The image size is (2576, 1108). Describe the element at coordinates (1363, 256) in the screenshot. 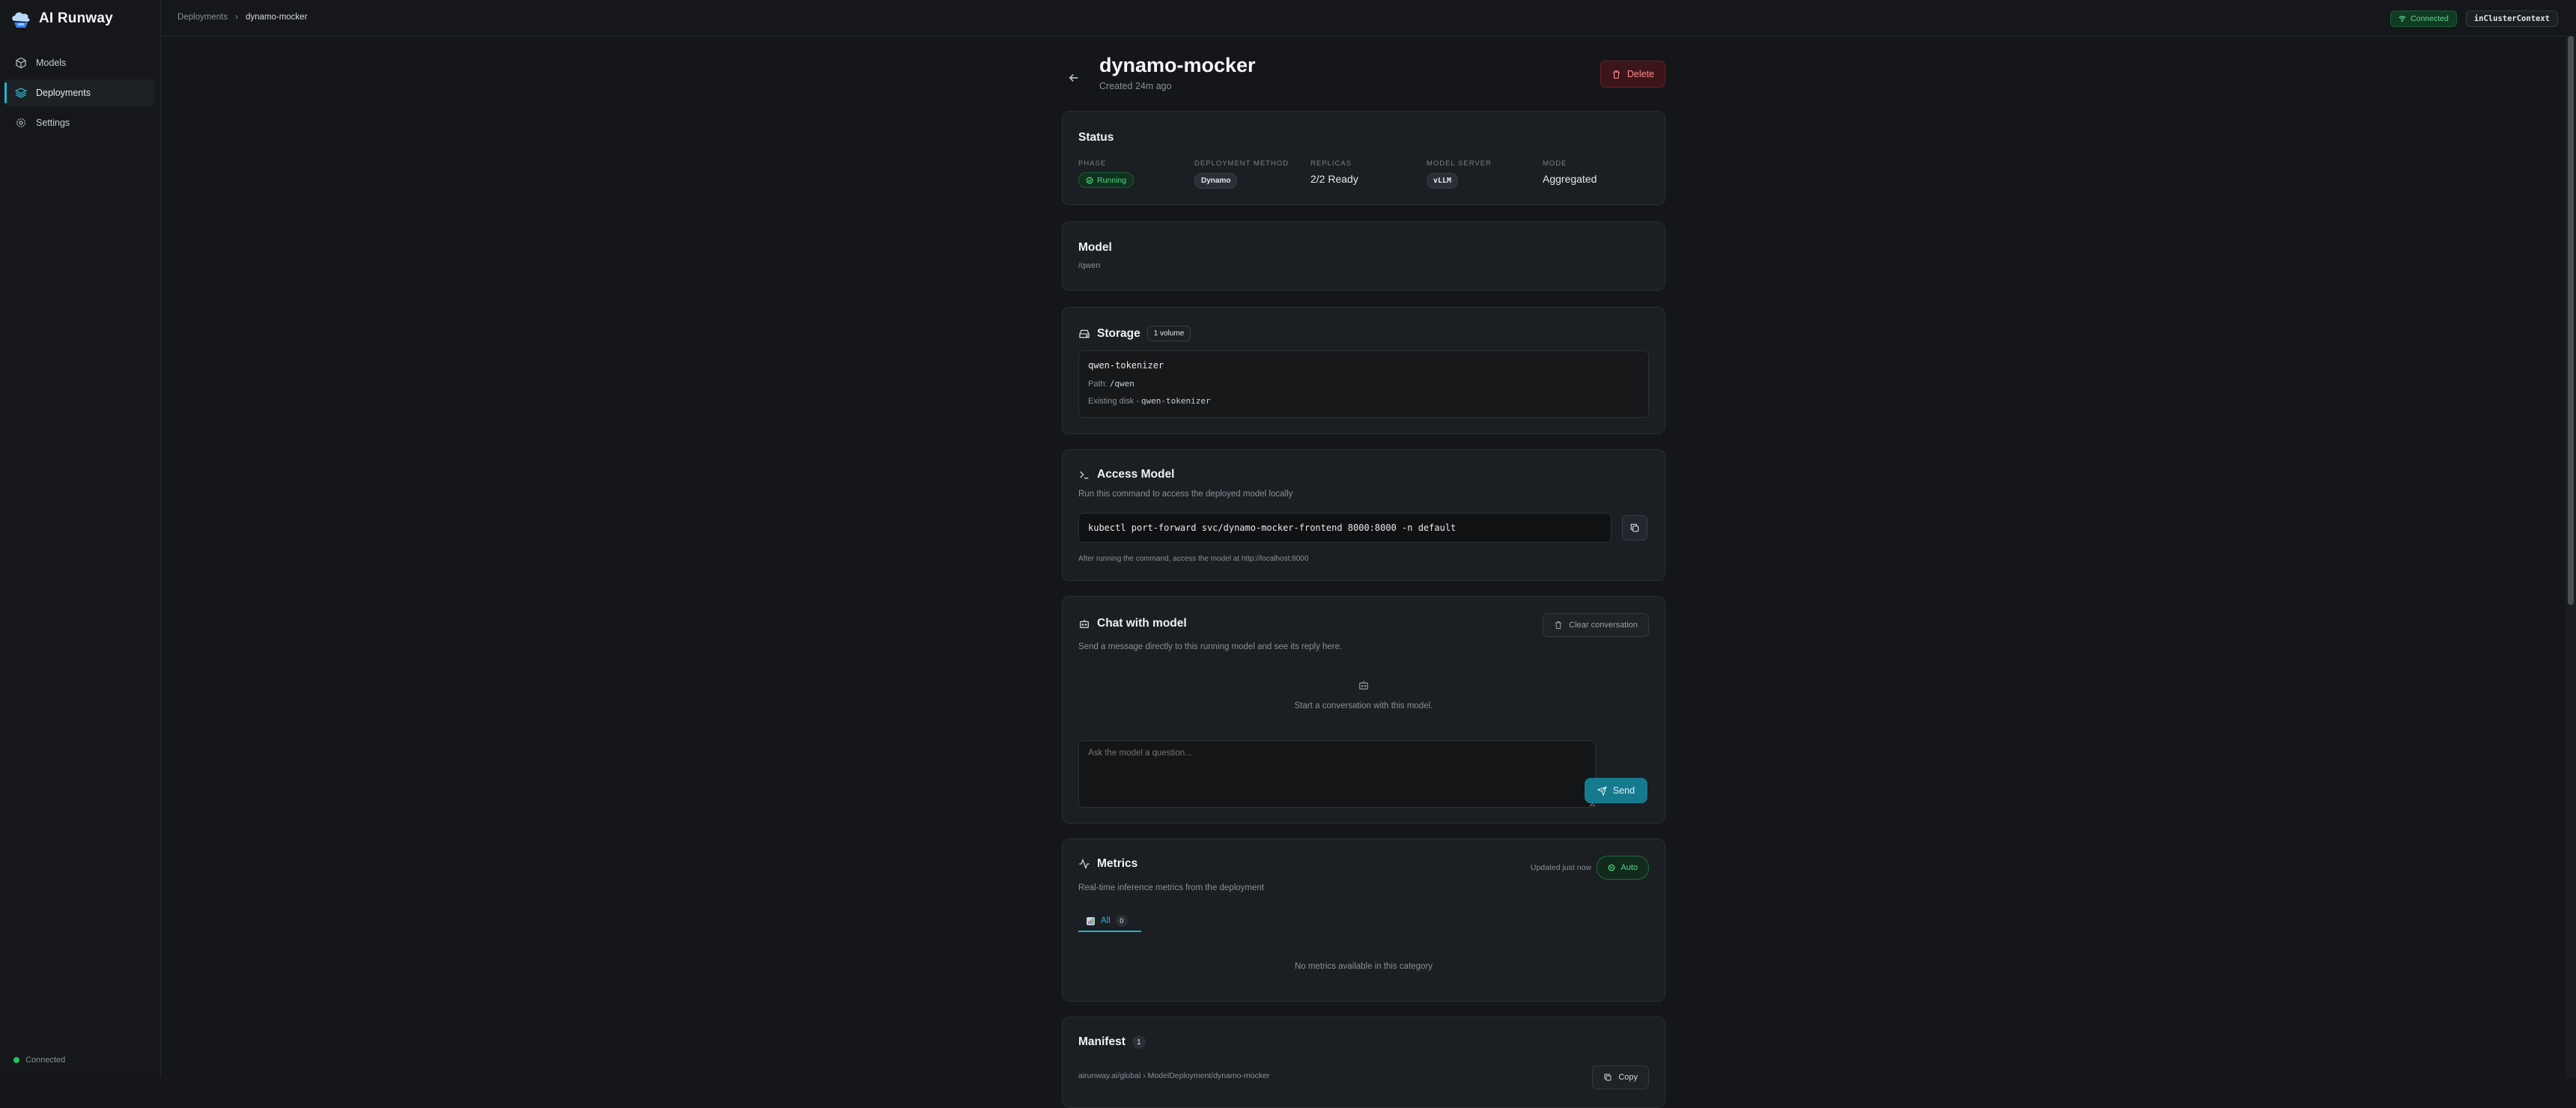

I see `model-card: Model /qwen` at that location.